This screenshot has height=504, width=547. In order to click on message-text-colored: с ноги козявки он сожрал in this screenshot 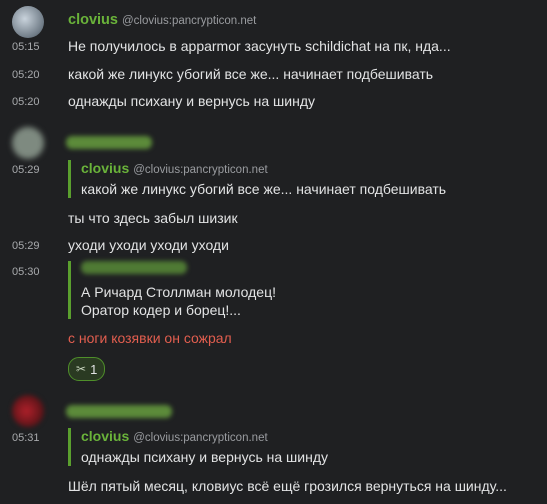, I will do `click(150, 338)`.